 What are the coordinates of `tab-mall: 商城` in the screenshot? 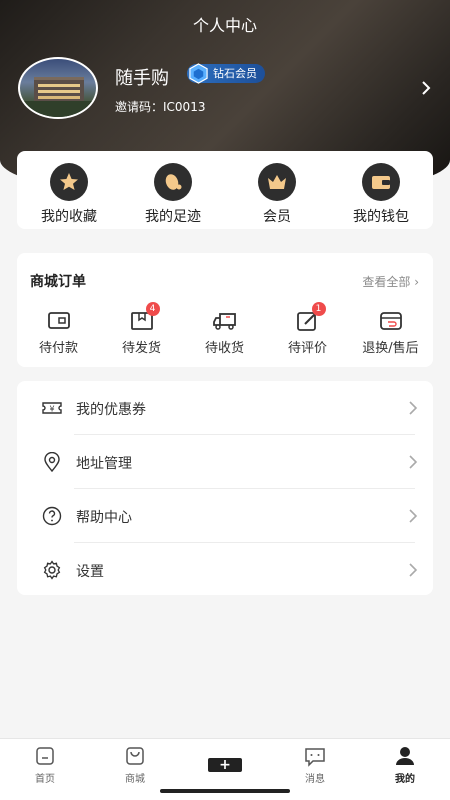 It's located at (135, 765).